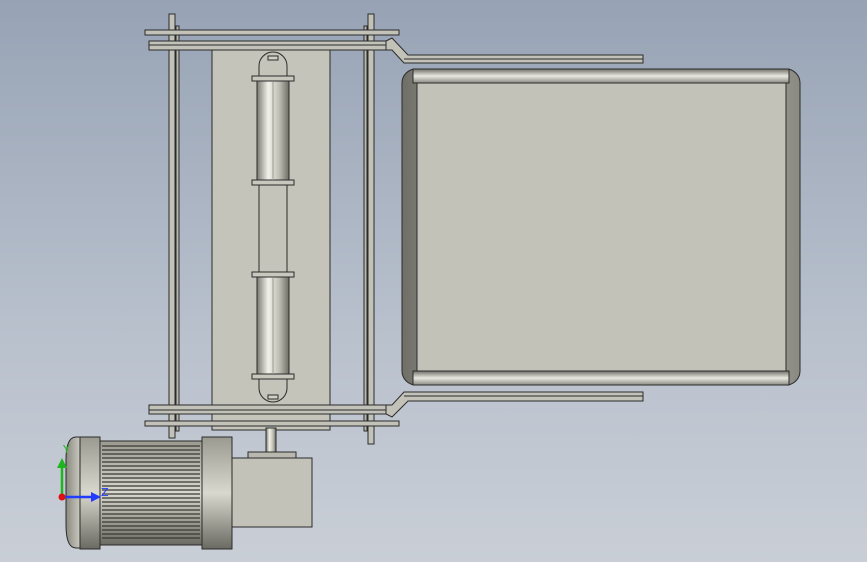 The image size is (867, 562). I want to click on roller-shaft-bottom, so click(273, 397).